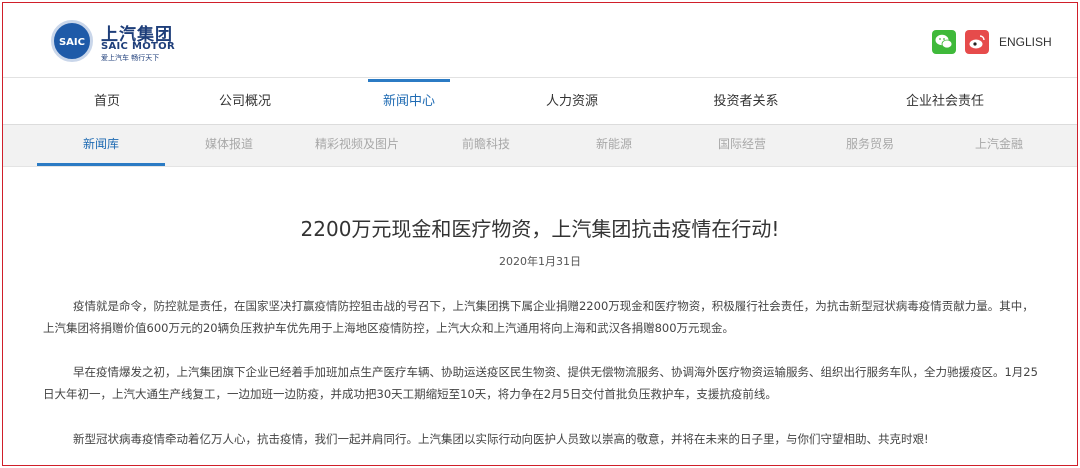  What do you see at coordinates (742, 145) in the screenshot?
I see `sub-nav-international: 国际经营` at bounding box center [742, 145].